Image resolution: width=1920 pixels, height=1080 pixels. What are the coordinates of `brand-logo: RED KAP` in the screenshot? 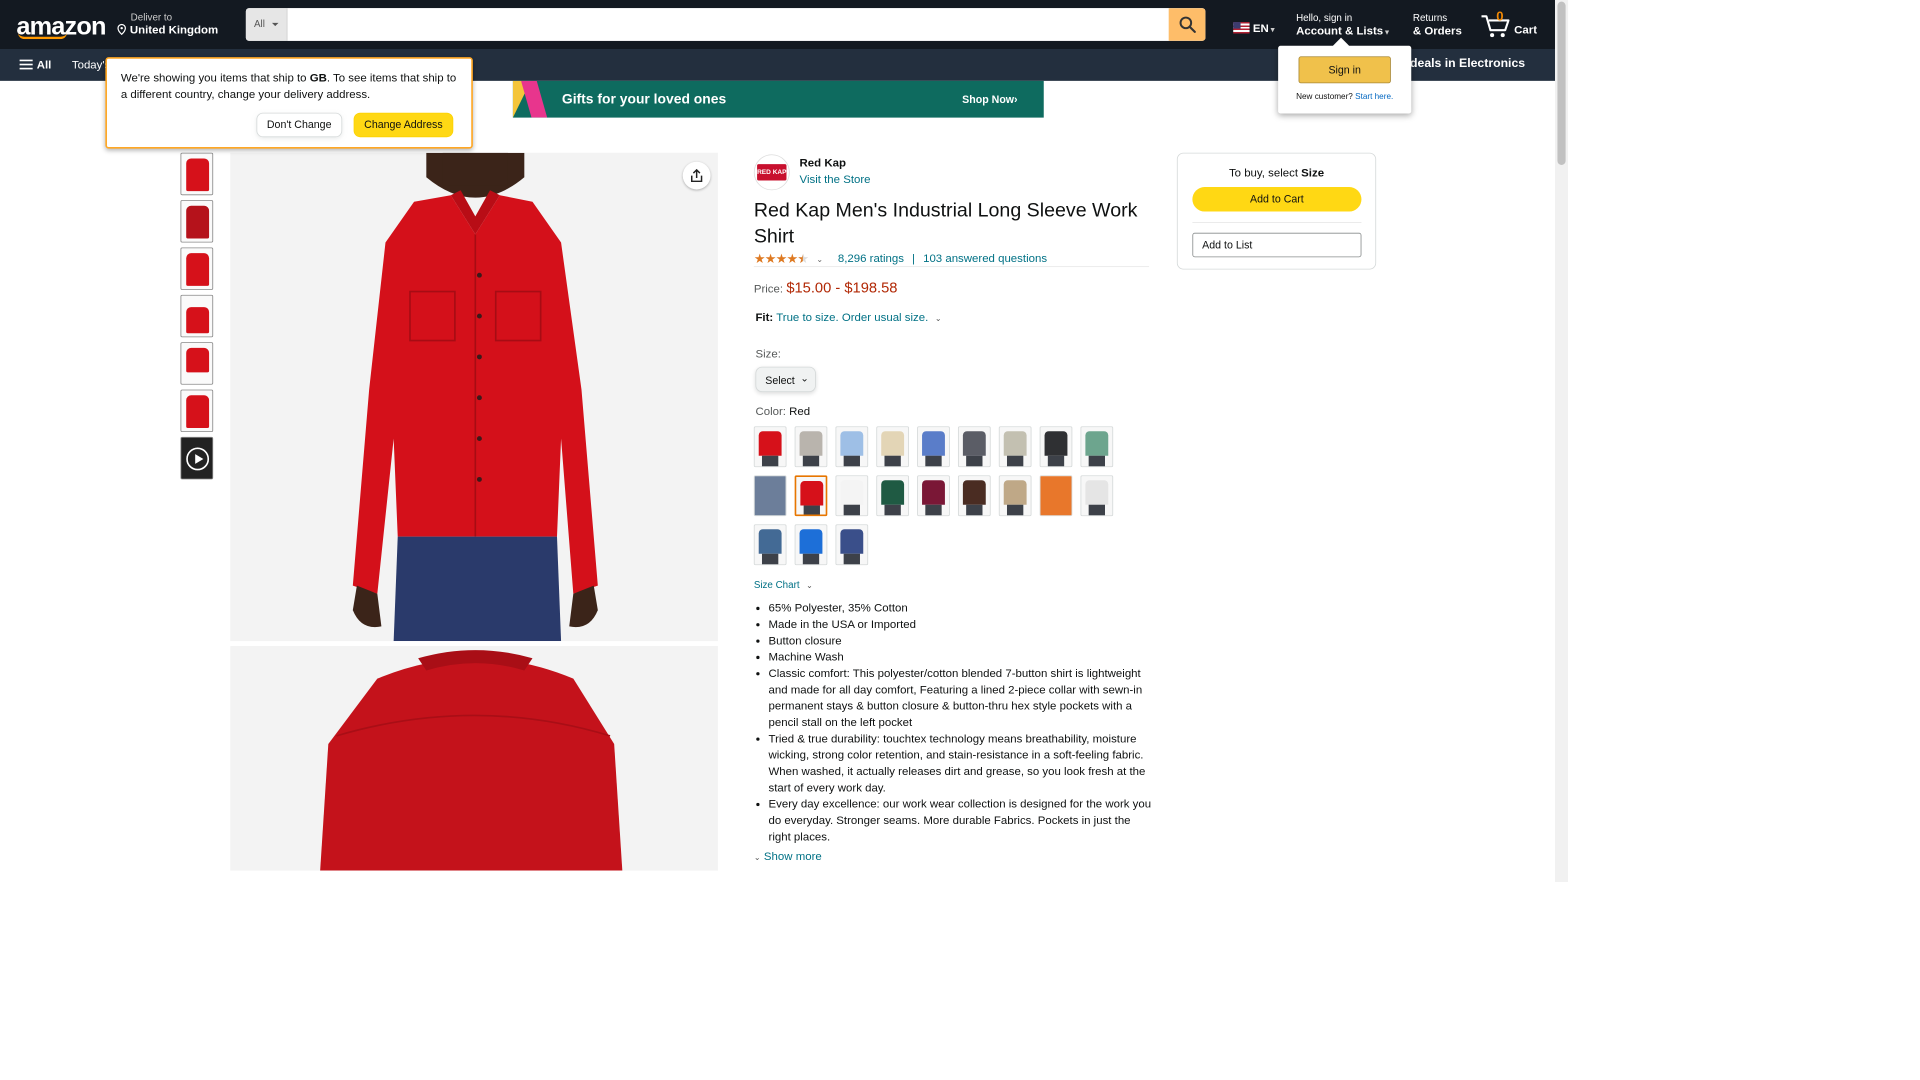 It's located at (771, 172).